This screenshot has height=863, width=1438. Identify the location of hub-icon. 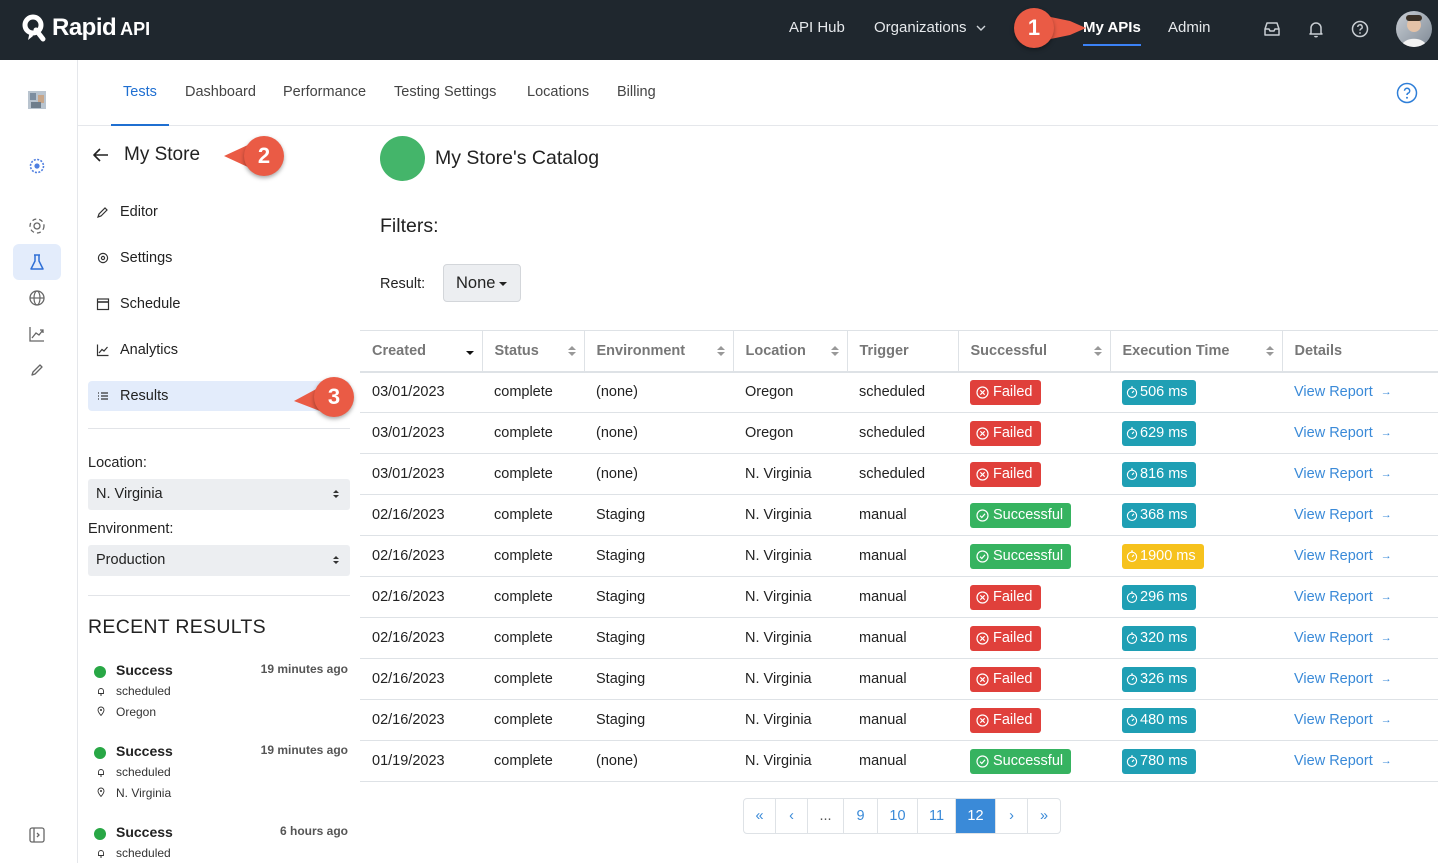
(37, 166).